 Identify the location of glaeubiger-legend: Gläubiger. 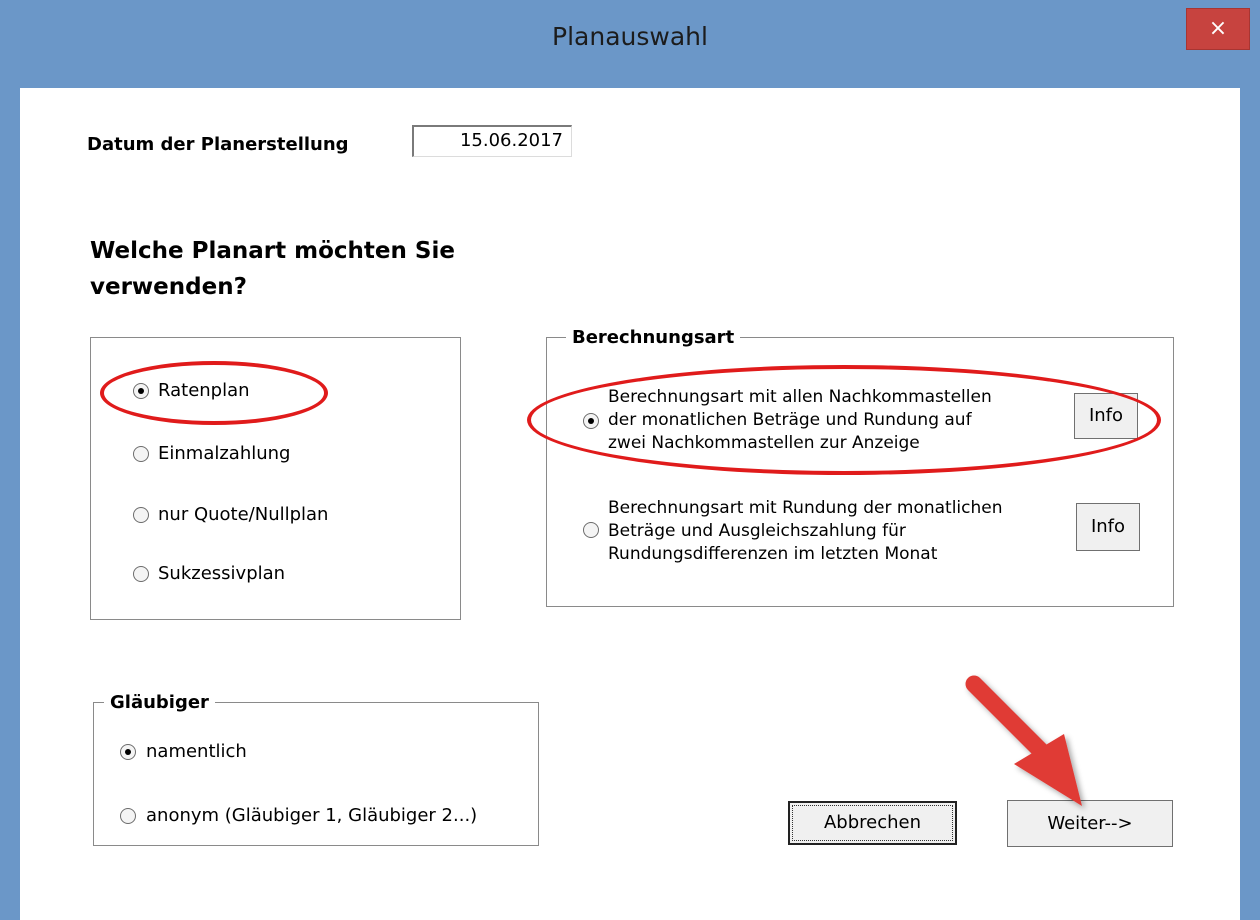
(159, 702).